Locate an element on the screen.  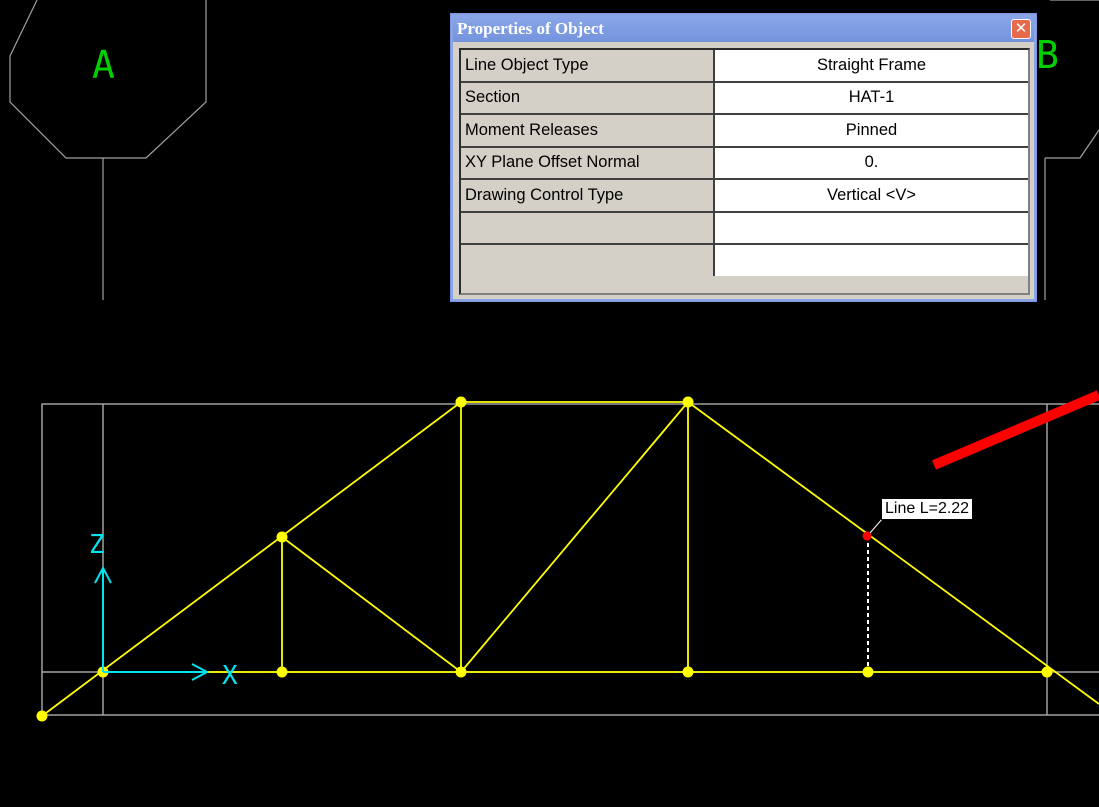
annotation-arrow is located at coordinates (1015, 430).